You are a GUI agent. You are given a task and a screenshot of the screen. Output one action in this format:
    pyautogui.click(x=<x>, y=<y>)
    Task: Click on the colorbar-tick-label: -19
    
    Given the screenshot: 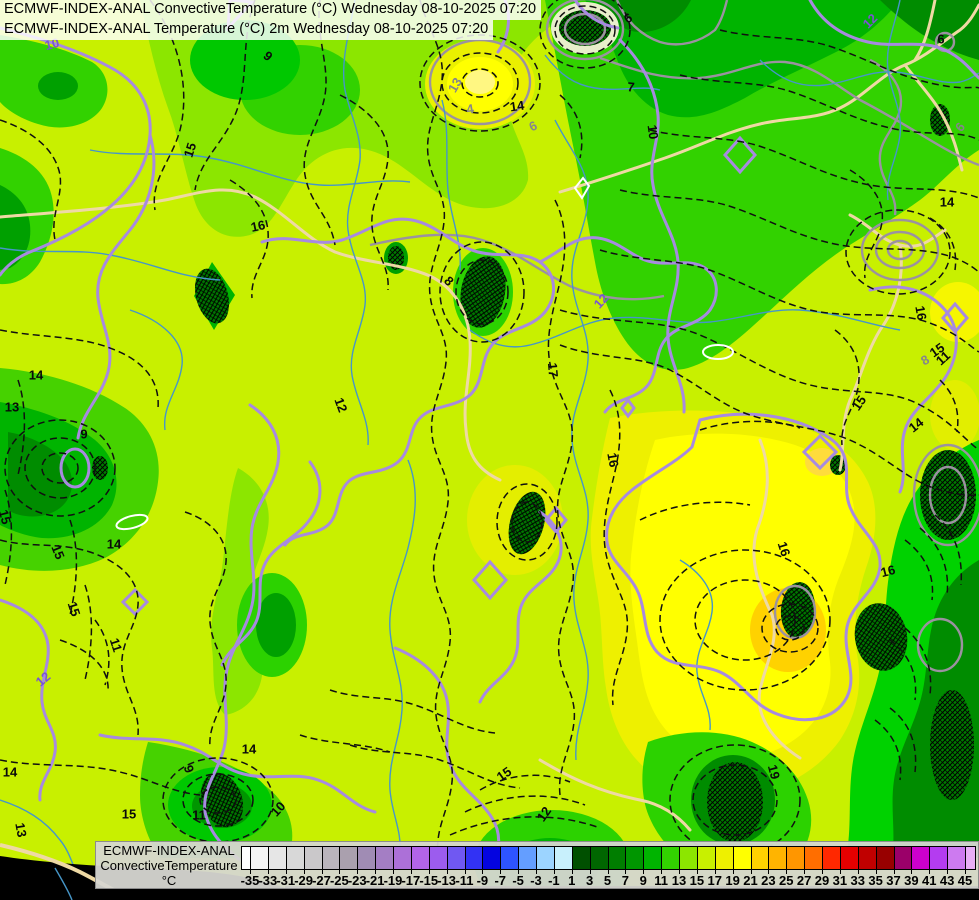 What is the action you would take?
    pyautogui.click(x=393, y=880)
    